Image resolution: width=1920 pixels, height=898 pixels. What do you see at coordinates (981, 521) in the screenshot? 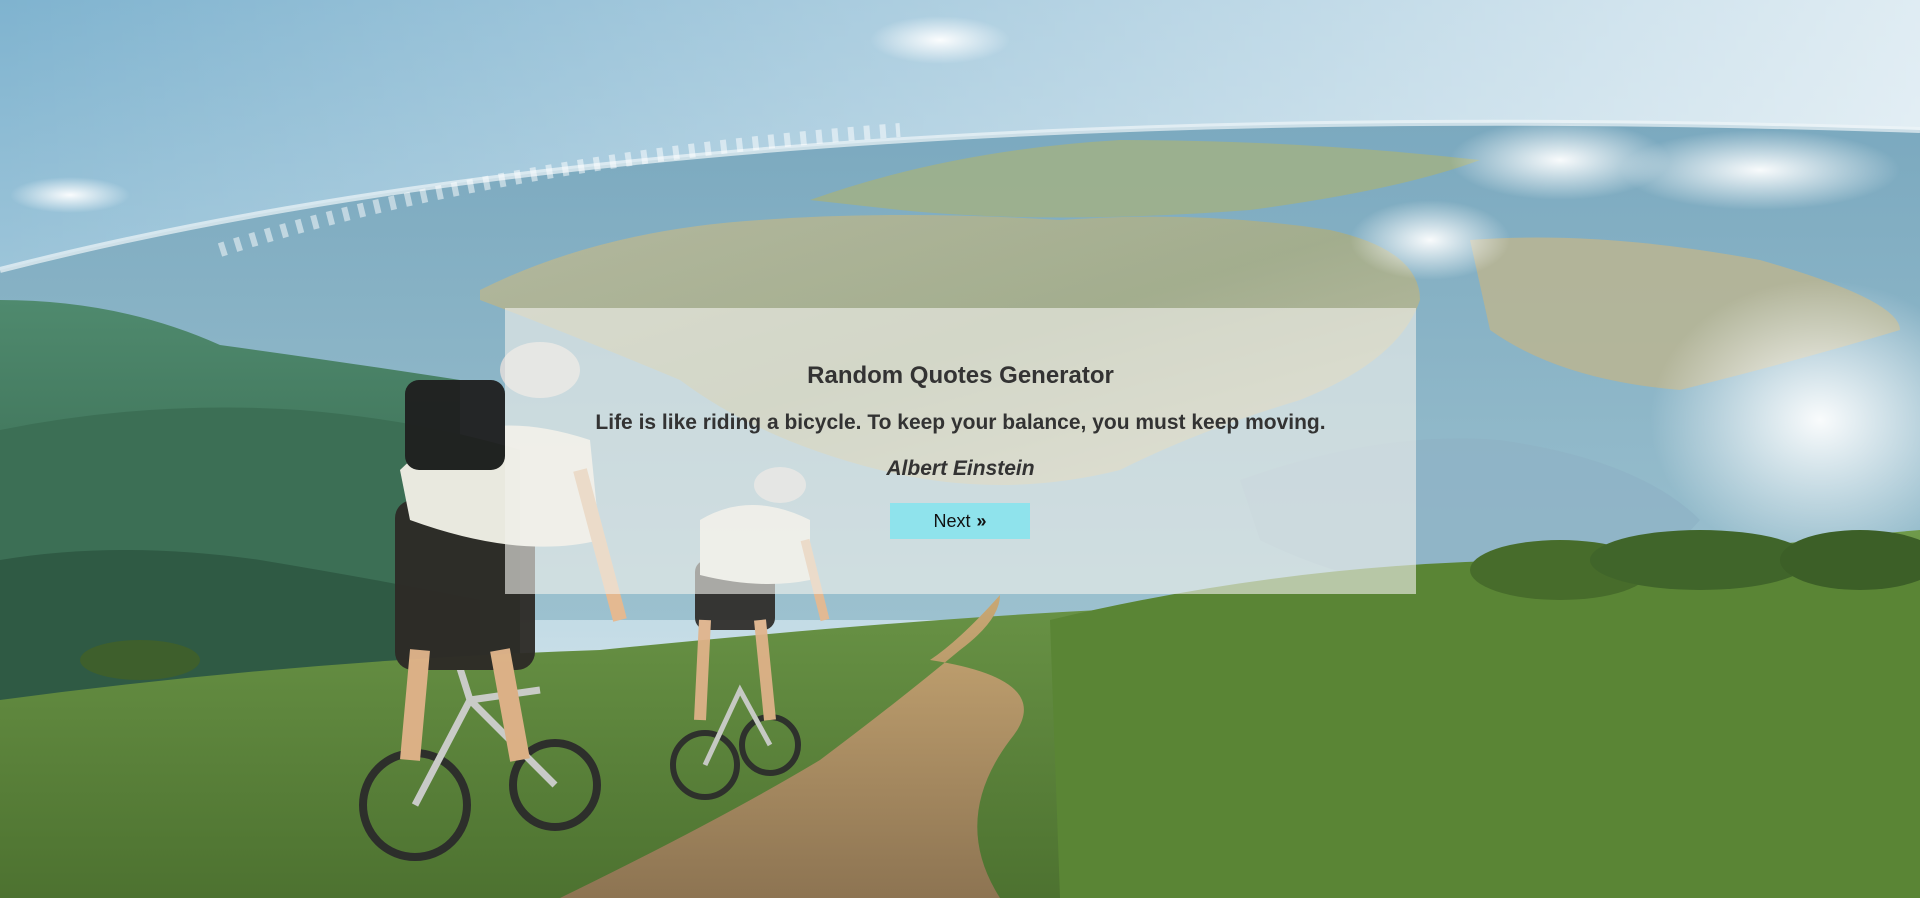
I see `double-chevron-right-icon: »` at bounding box center [981, 521].